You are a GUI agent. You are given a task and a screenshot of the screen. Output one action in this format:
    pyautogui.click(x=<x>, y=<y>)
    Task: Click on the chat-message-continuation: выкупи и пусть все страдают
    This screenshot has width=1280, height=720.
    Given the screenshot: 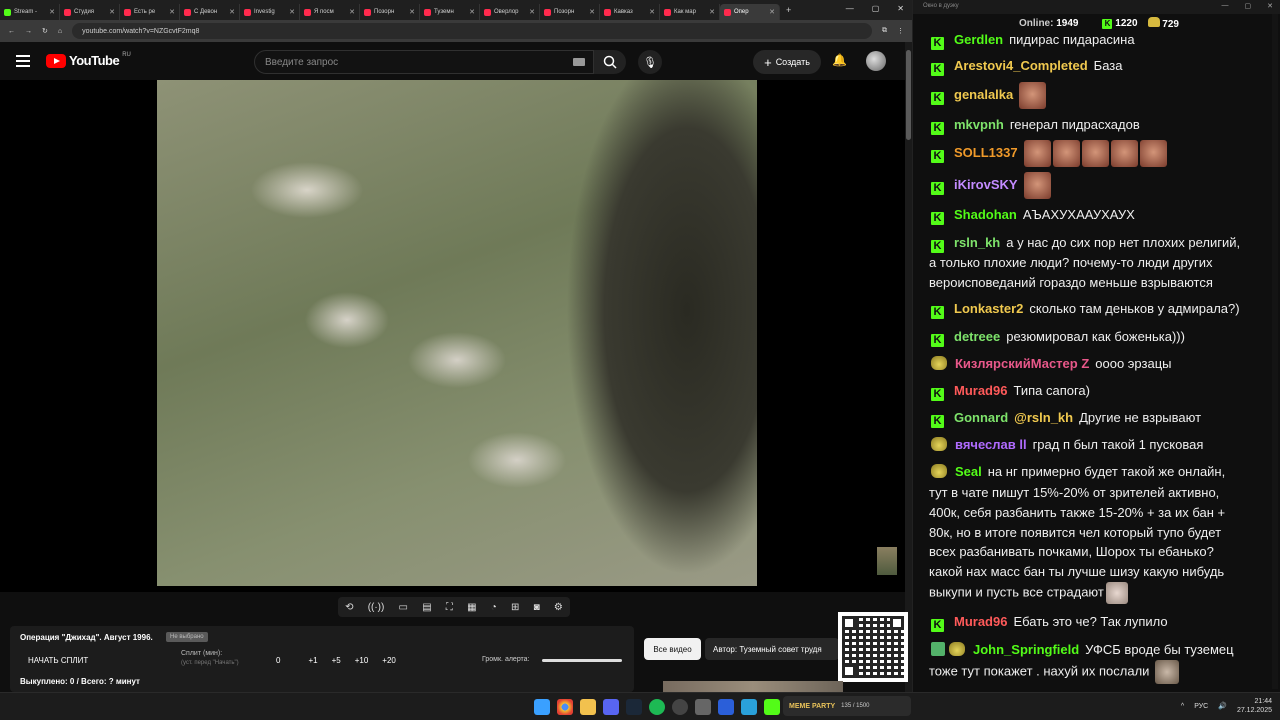 What is the action you would take?
    pyautogui.click(x=1029, y=593)
    